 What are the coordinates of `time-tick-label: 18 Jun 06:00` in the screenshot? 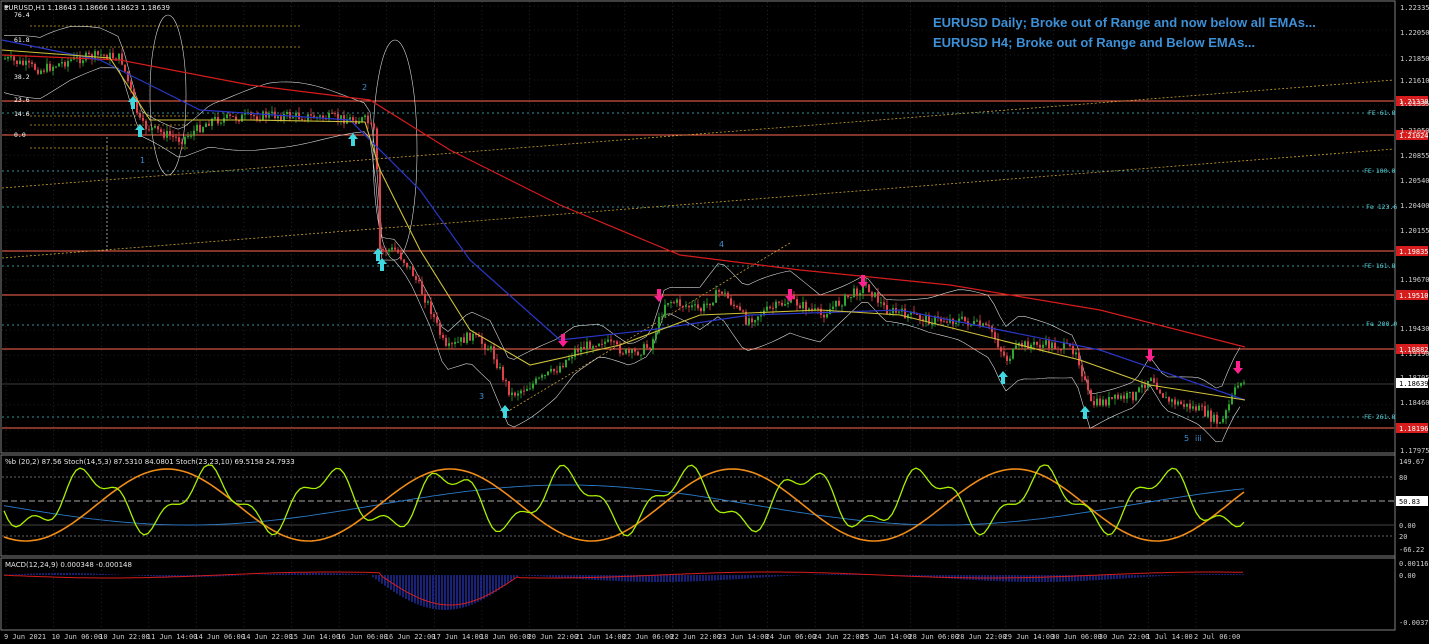 It's located at (505, 637).